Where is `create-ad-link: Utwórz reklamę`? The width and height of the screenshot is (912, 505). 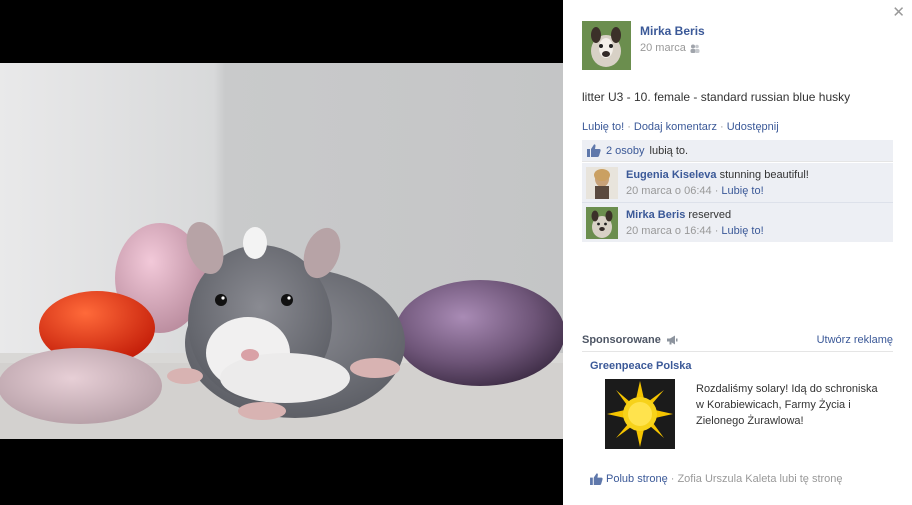 create-ad-link: Utwórz reklamę is located at coordinates (855, 340).